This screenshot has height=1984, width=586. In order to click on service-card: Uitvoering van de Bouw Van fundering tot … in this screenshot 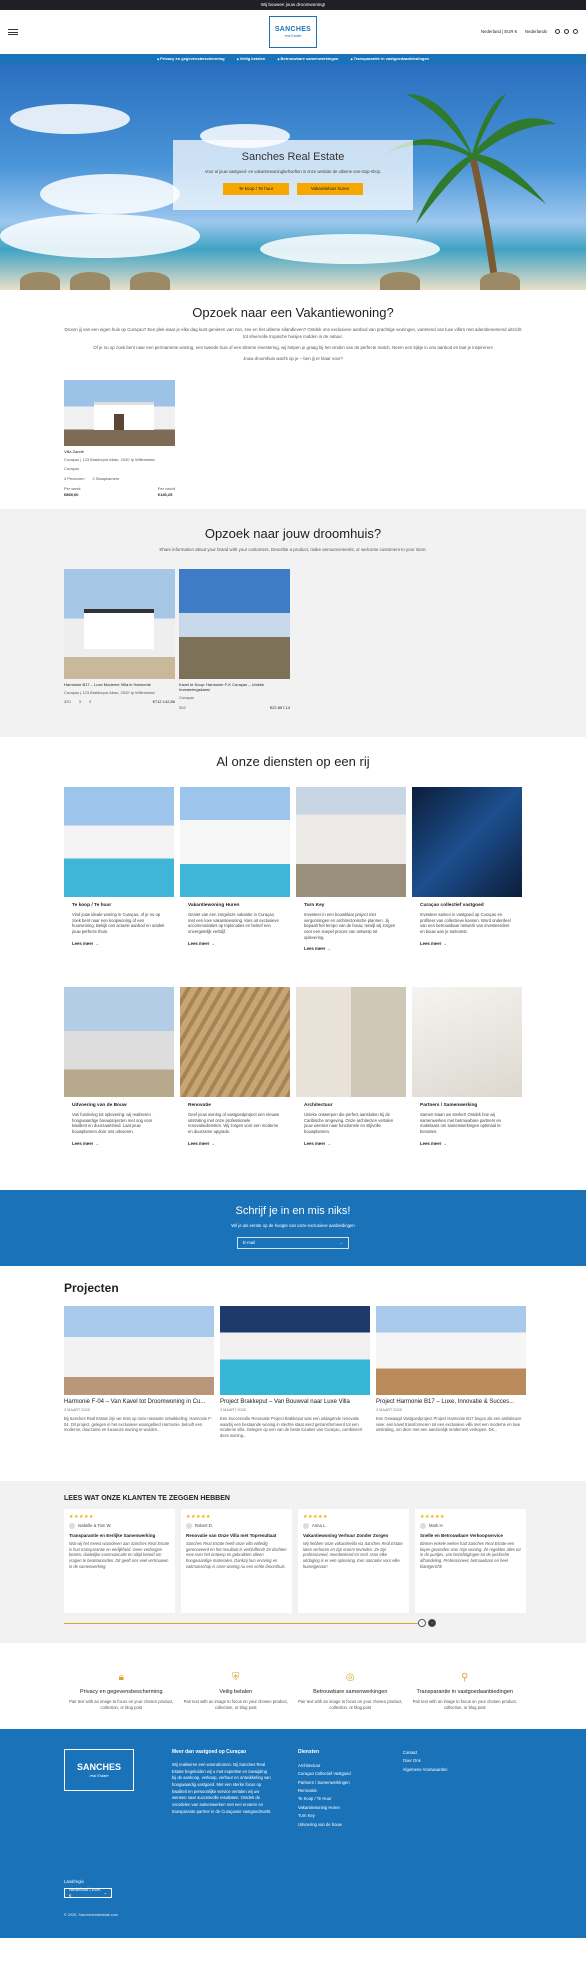, I will do `click(119, 1084)`.